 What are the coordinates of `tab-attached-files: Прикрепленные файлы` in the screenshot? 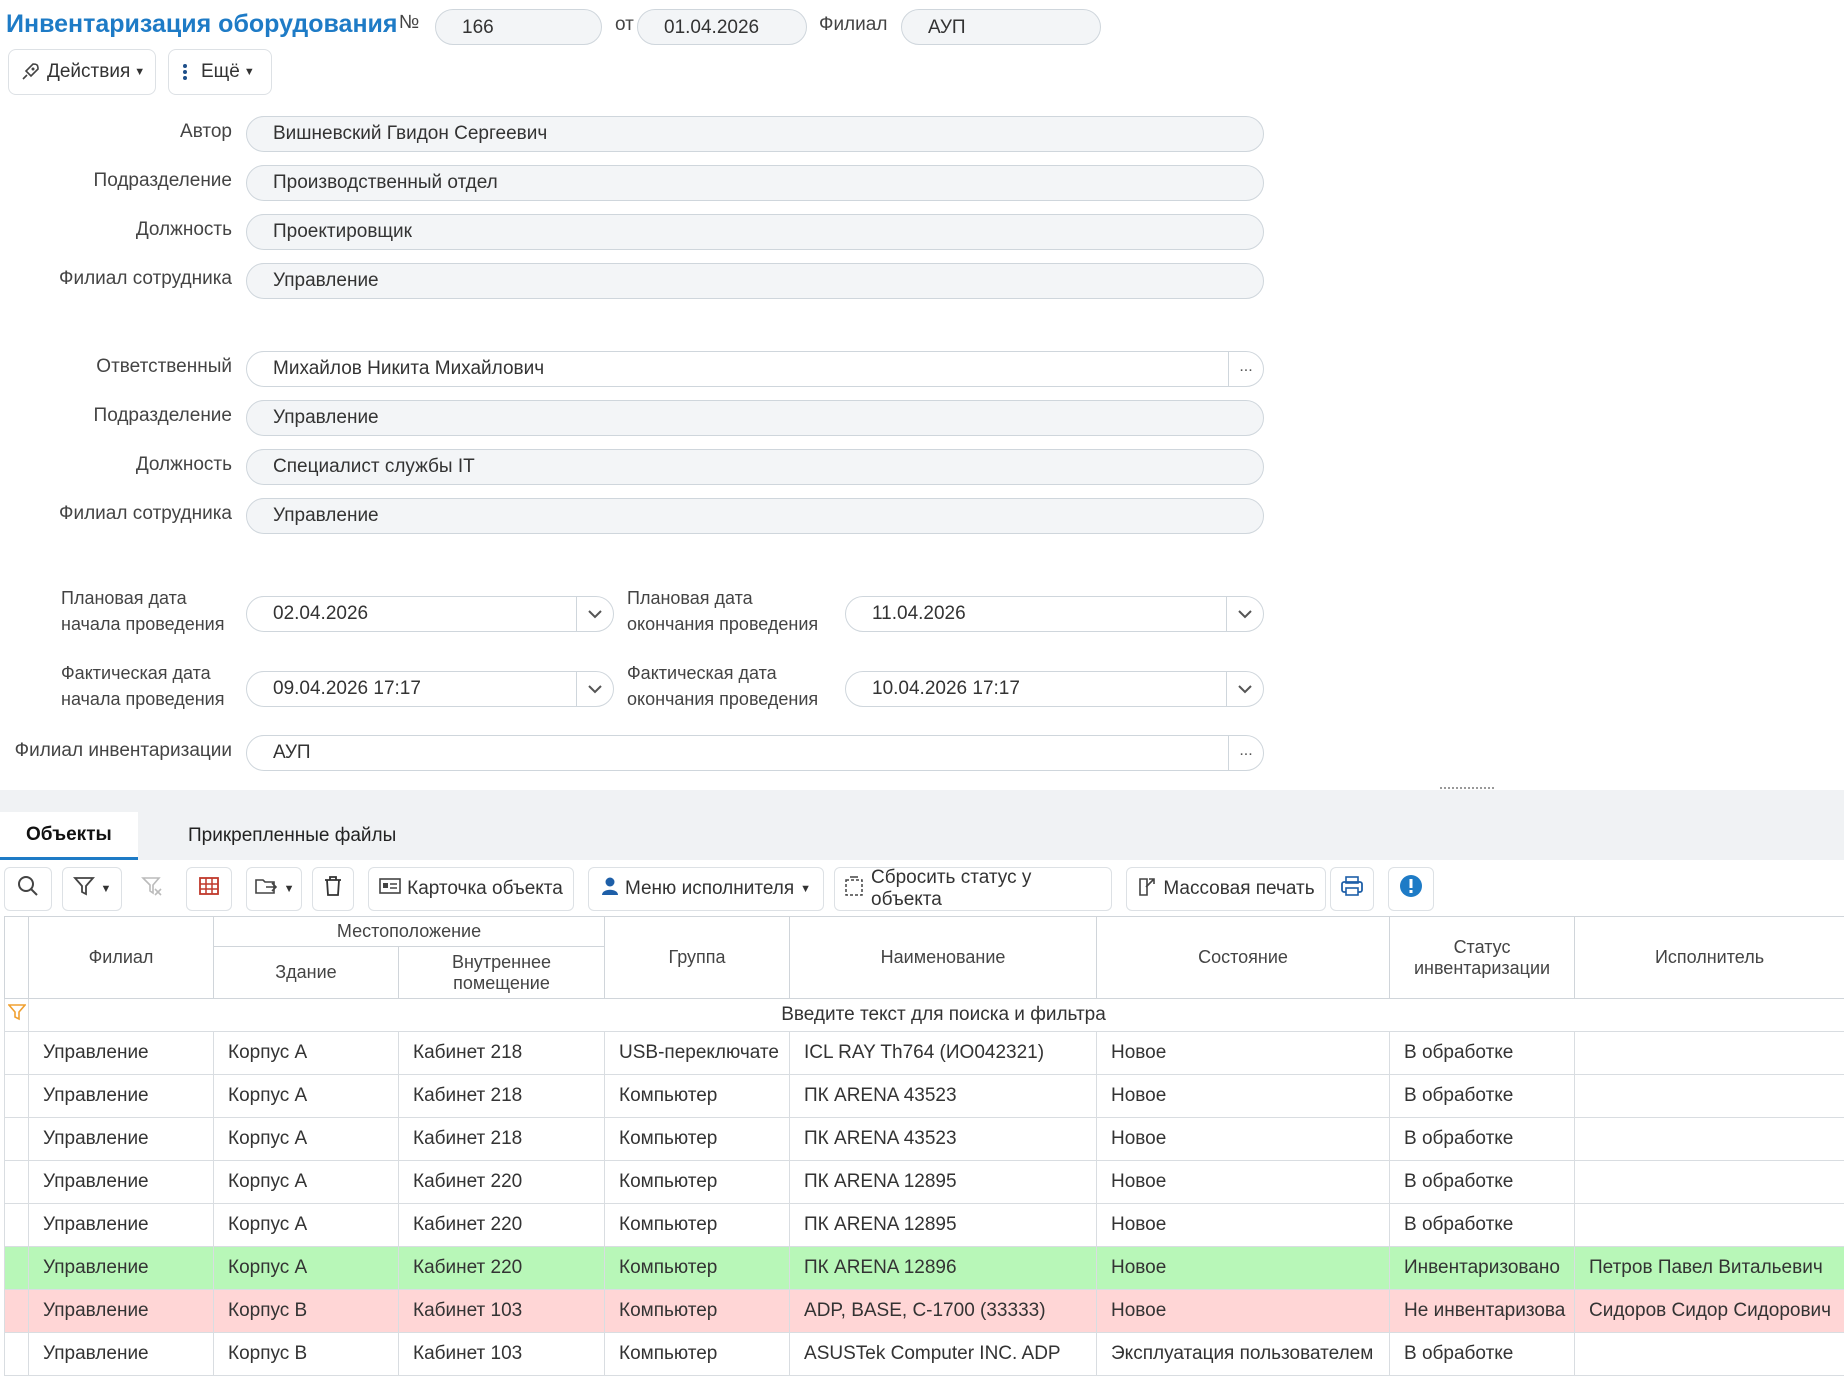 It's located at (292, 836).